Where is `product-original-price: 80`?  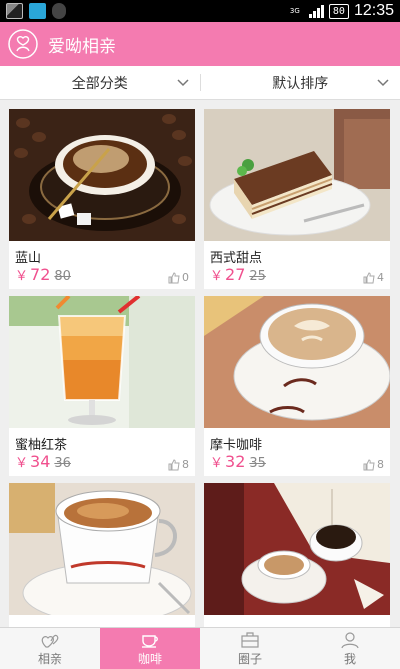 product-original-price: 80 is located at coordinates (62, 276).